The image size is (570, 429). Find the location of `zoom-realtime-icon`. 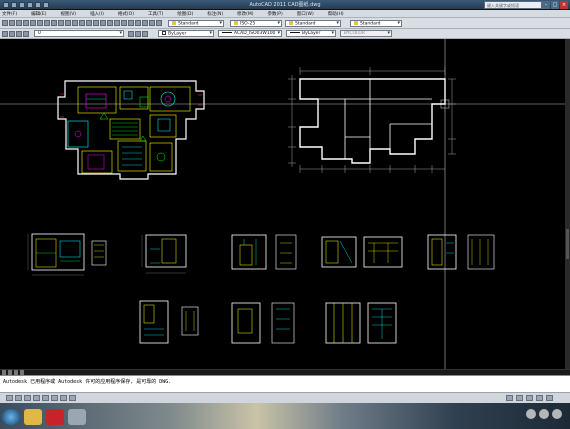

zoom-realtime-icon is located at coordinates (96, 23).